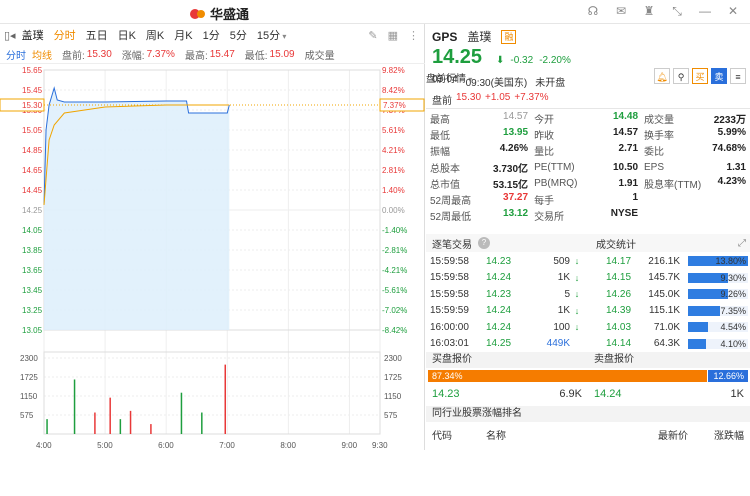 The image size is (750, 496). Describe the element at coordinates (695, 118) in the screenshot. I see `stat-cell: 成交量 2233万` at that location.